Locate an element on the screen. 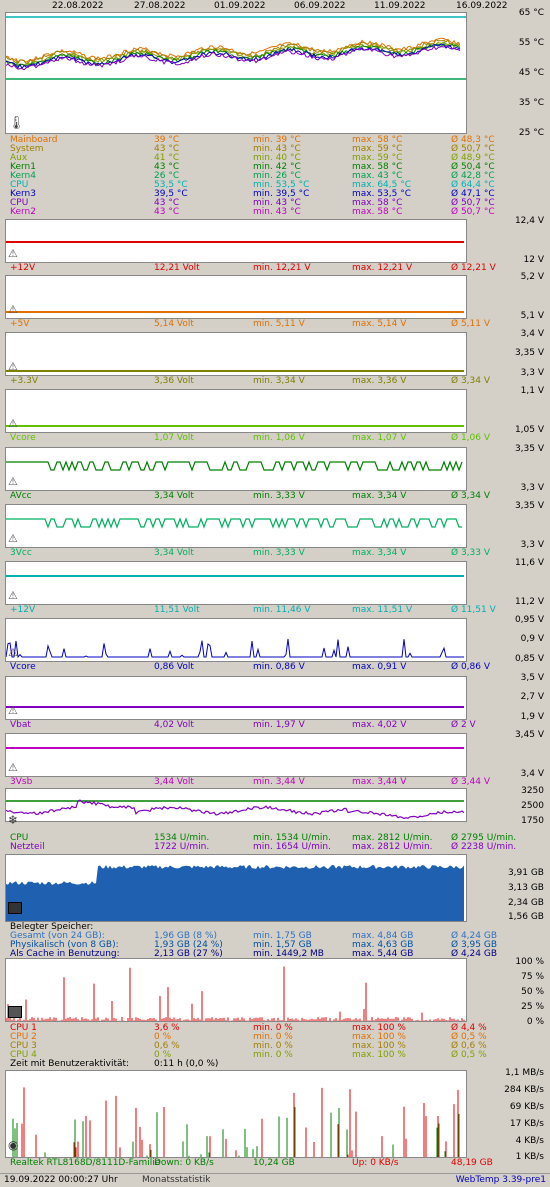  net-down-total: 10,24 GB is located at coordinates (274, 1163).